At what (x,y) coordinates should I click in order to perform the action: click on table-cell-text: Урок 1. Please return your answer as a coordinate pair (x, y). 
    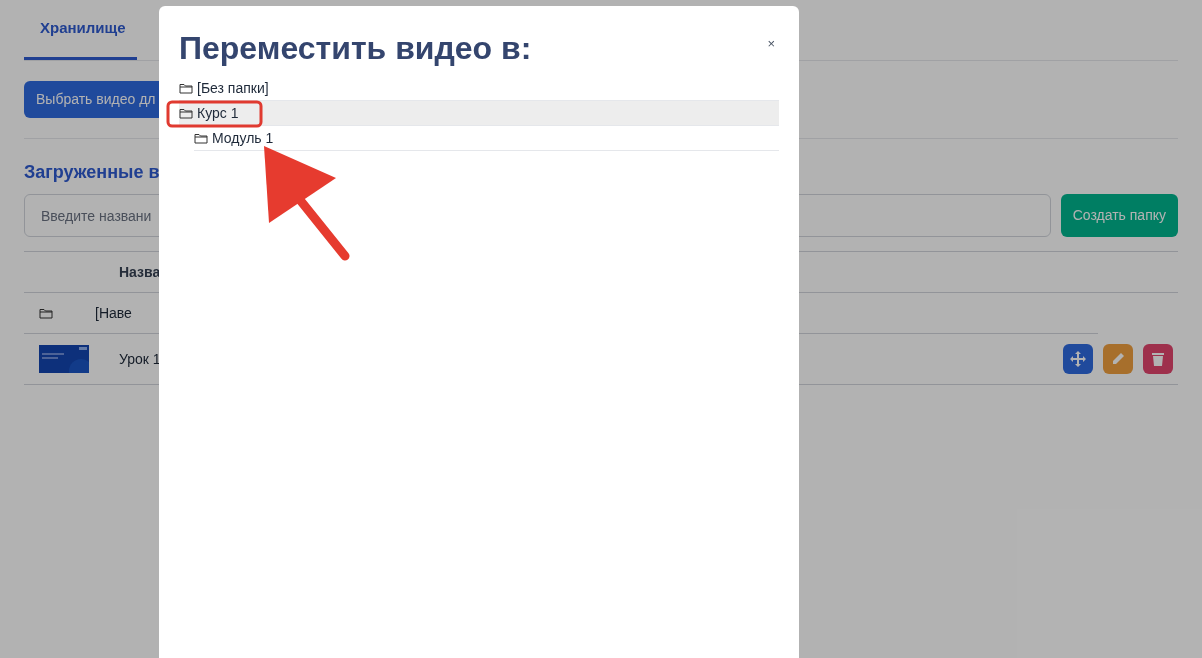
    Looking at the image, I should click on (140, 359).